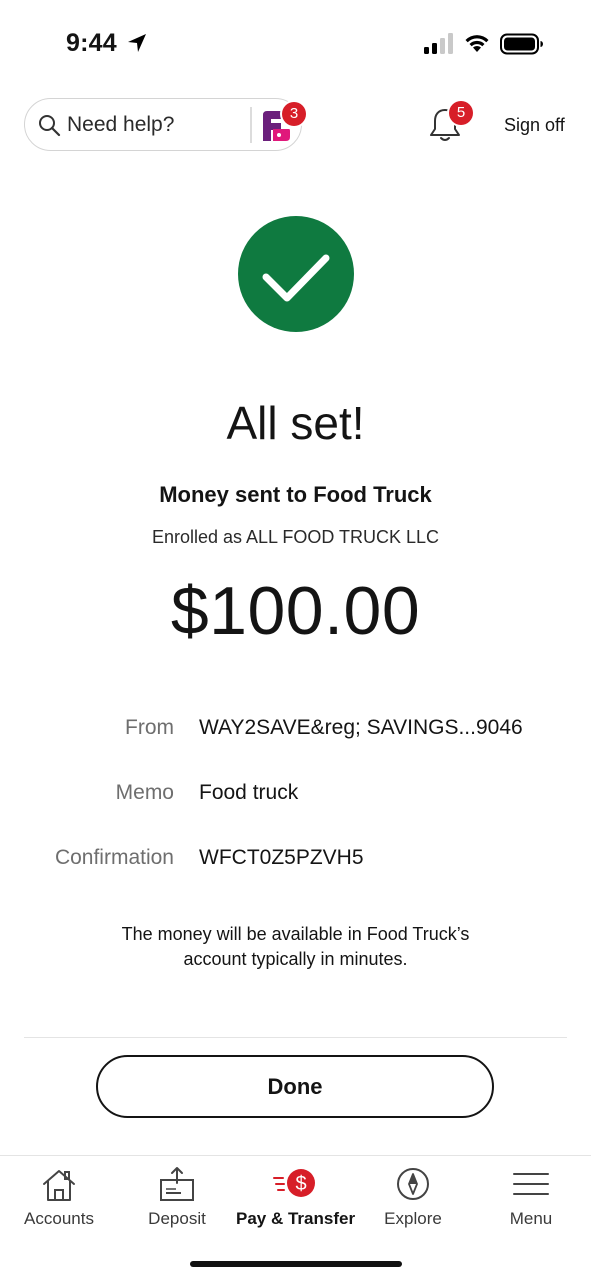  I want to click on sign-off-link: Sign off, so click(534, 125).